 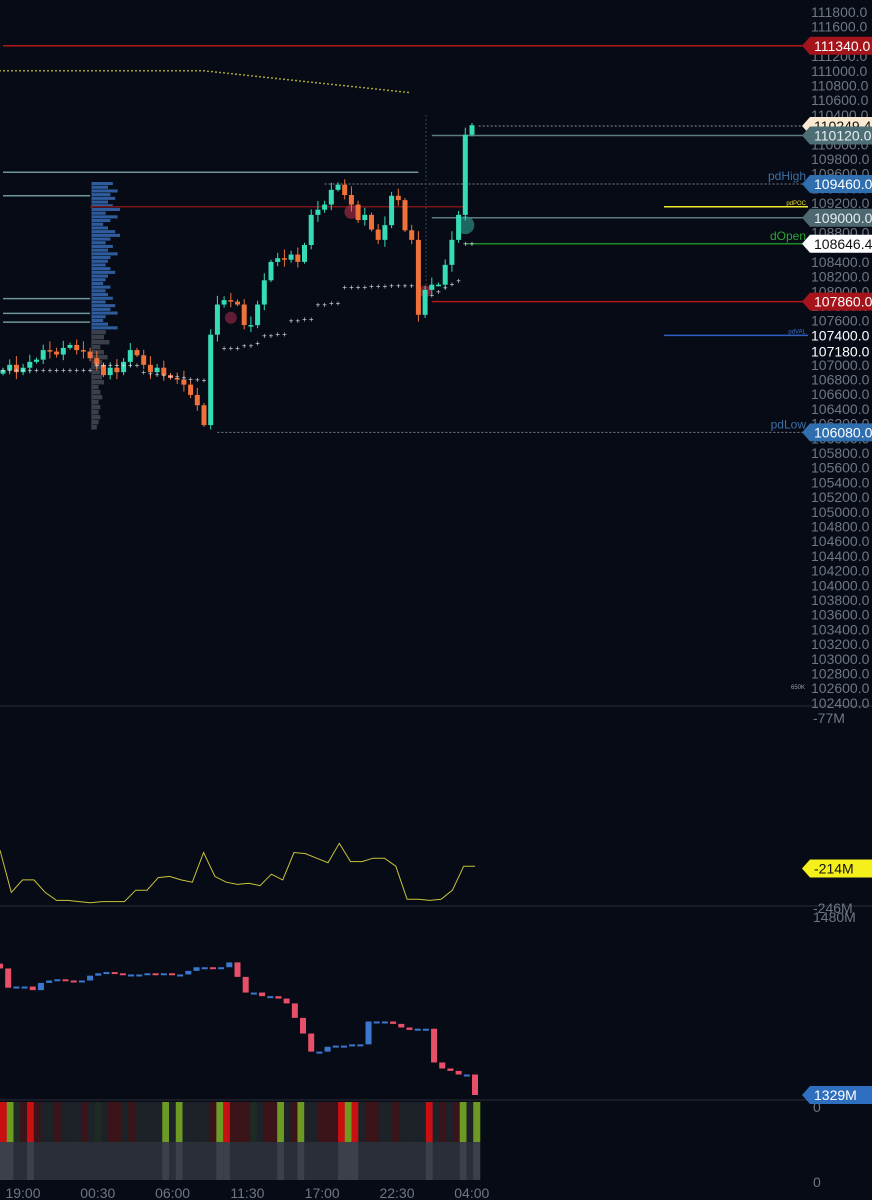 What do you see at coordinates (840, 321) in the screenshot?
I see `price-axis-tick: 107600.0` at bounding box center [840, 321].